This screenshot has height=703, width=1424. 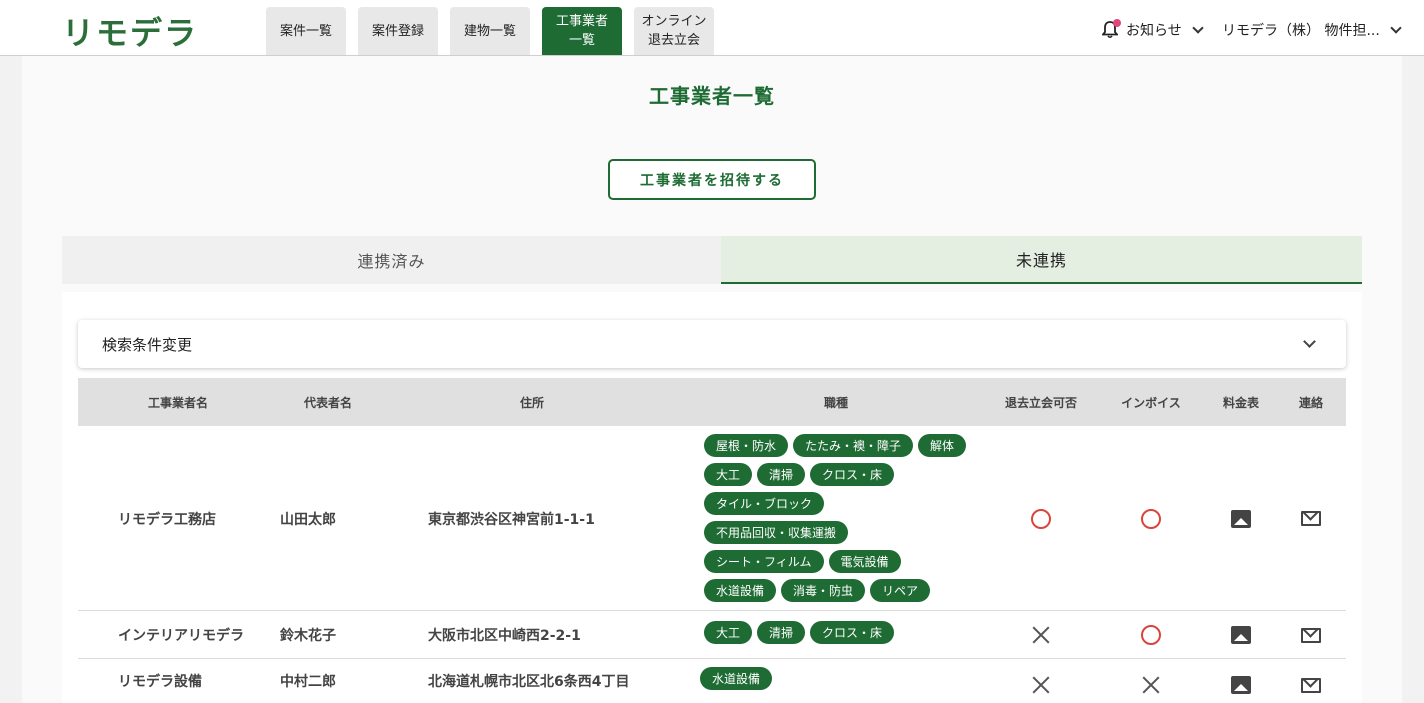 I want to click on nav-tab-project-list: 案件一覧, so click(x=306, y=31).